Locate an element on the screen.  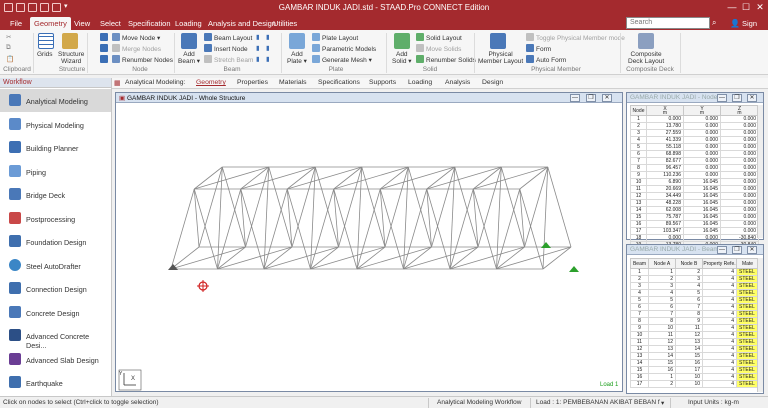
table-cell: 9 is located at coordinates (638, 175).